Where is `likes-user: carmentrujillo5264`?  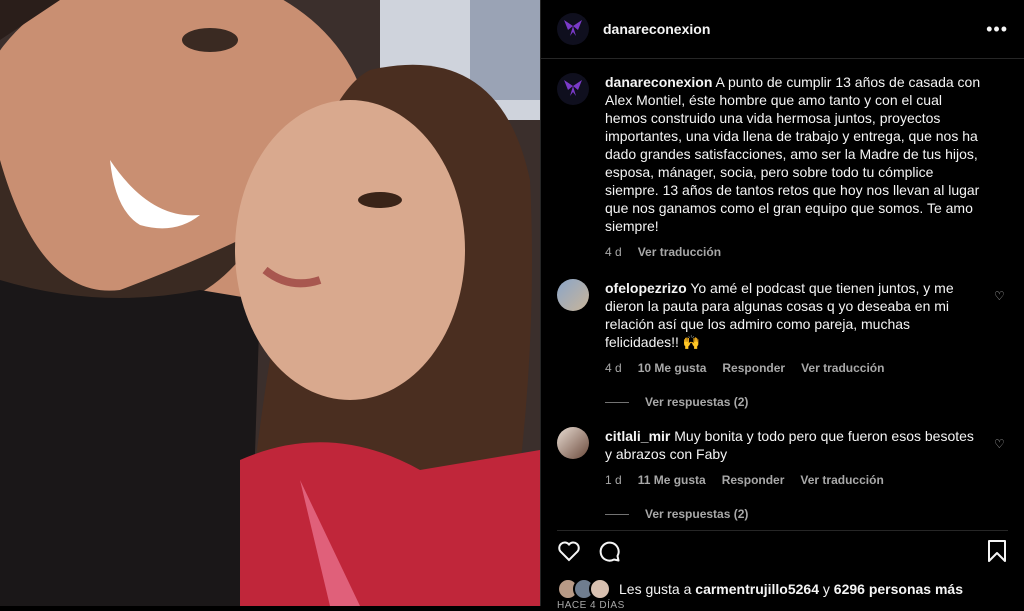 likes-user: carmentrujillo5264 is located at coordinates (757, 589).